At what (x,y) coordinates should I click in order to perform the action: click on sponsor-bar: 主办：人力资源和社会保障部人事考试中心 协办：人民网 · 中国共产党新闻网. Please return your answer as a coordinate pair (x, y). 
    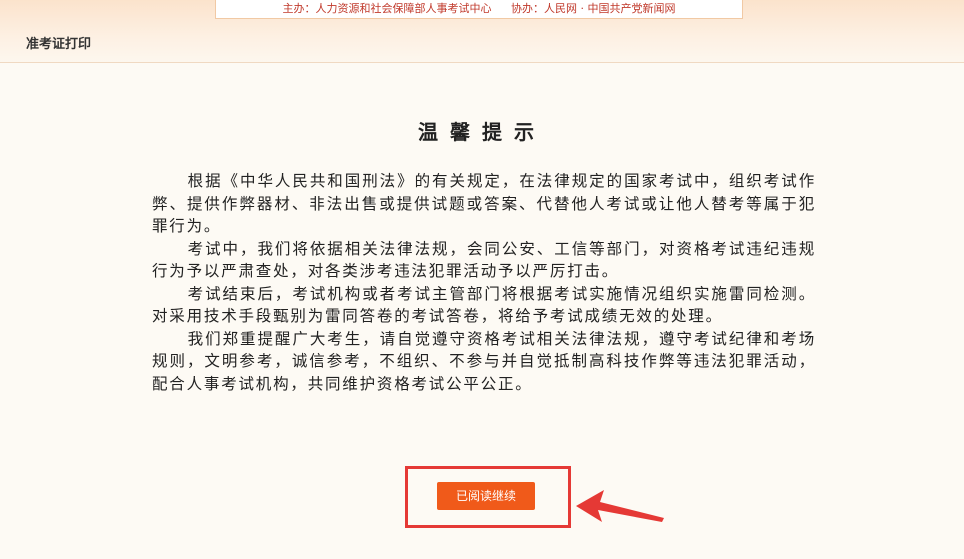
    Looking at the image, I should click on (479, 9).